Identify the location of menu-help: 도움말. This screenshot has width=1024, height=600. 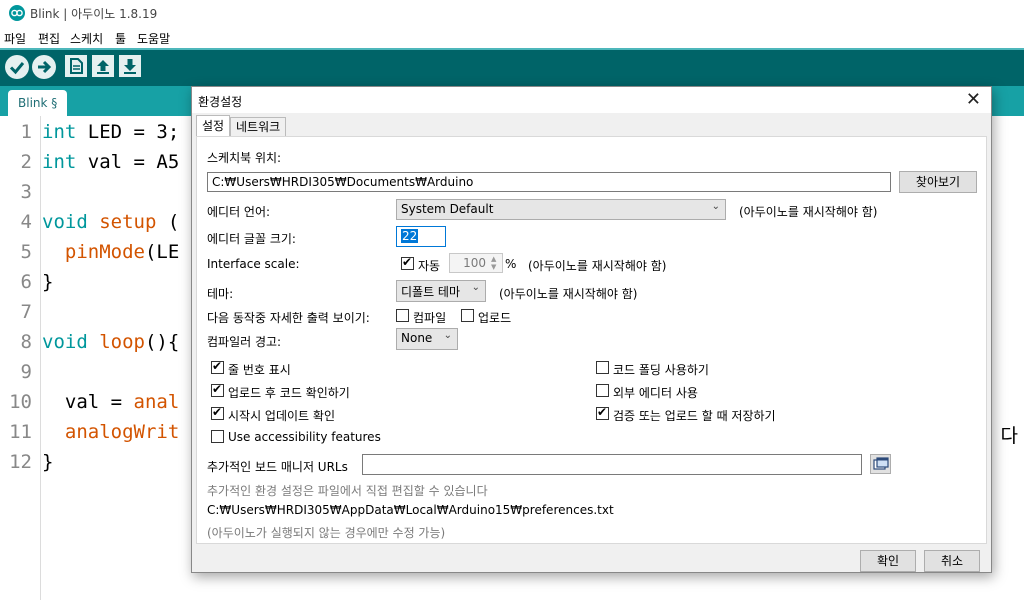
(153, 38).